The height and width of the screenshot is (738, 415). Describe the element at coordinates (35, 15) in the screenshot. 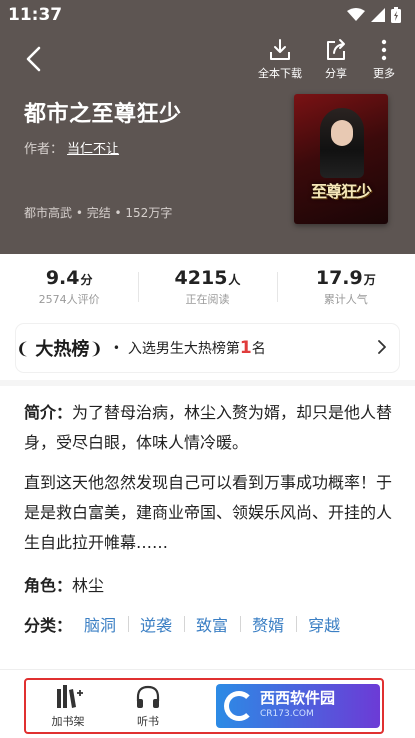

I see `status-time: 11:37` at that location.